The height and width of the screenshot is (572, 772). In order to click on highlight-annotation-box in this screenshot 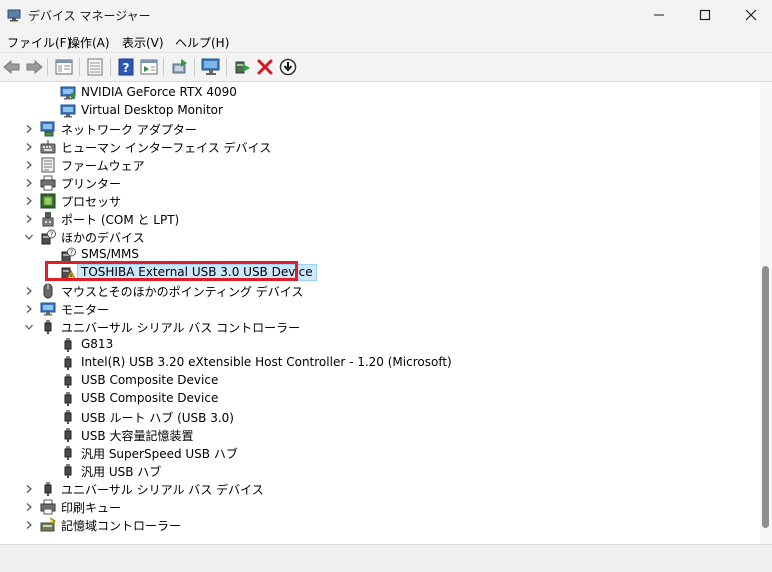, I will do `click(171, 271)`.